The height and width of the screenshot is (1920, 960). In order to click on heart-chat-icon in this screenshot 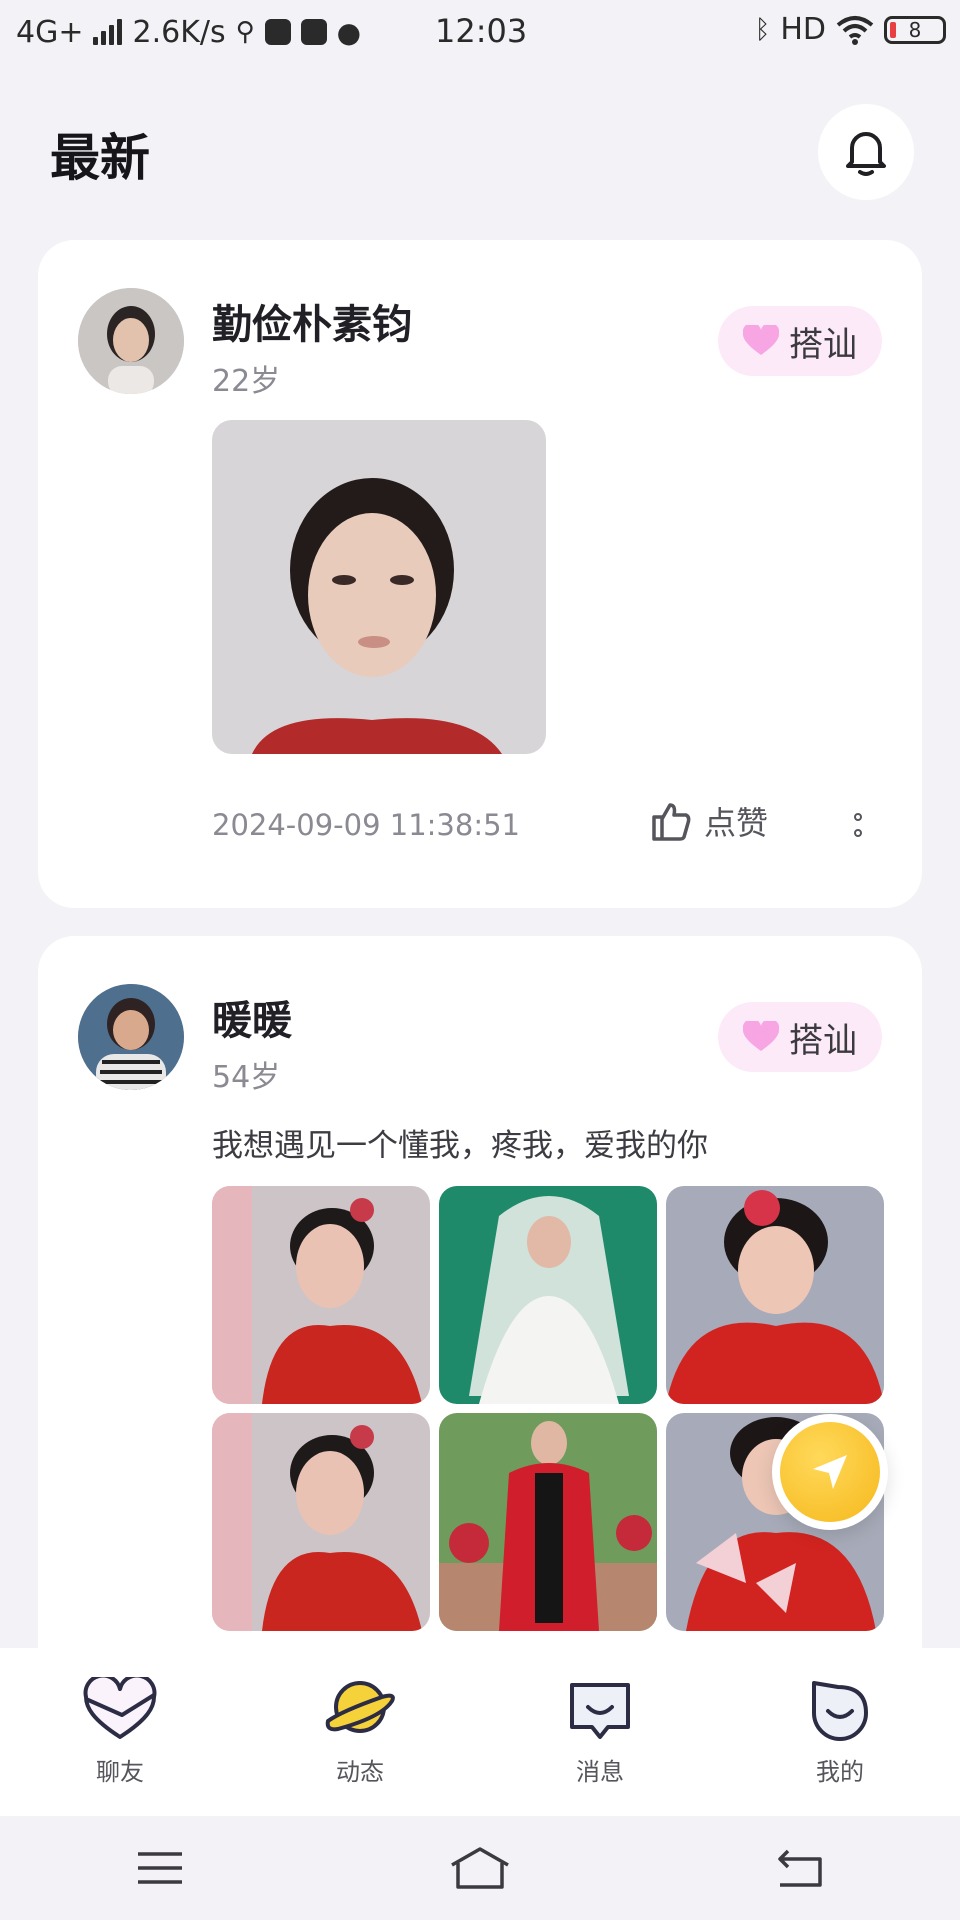, I will do `click(120, 1709)`.